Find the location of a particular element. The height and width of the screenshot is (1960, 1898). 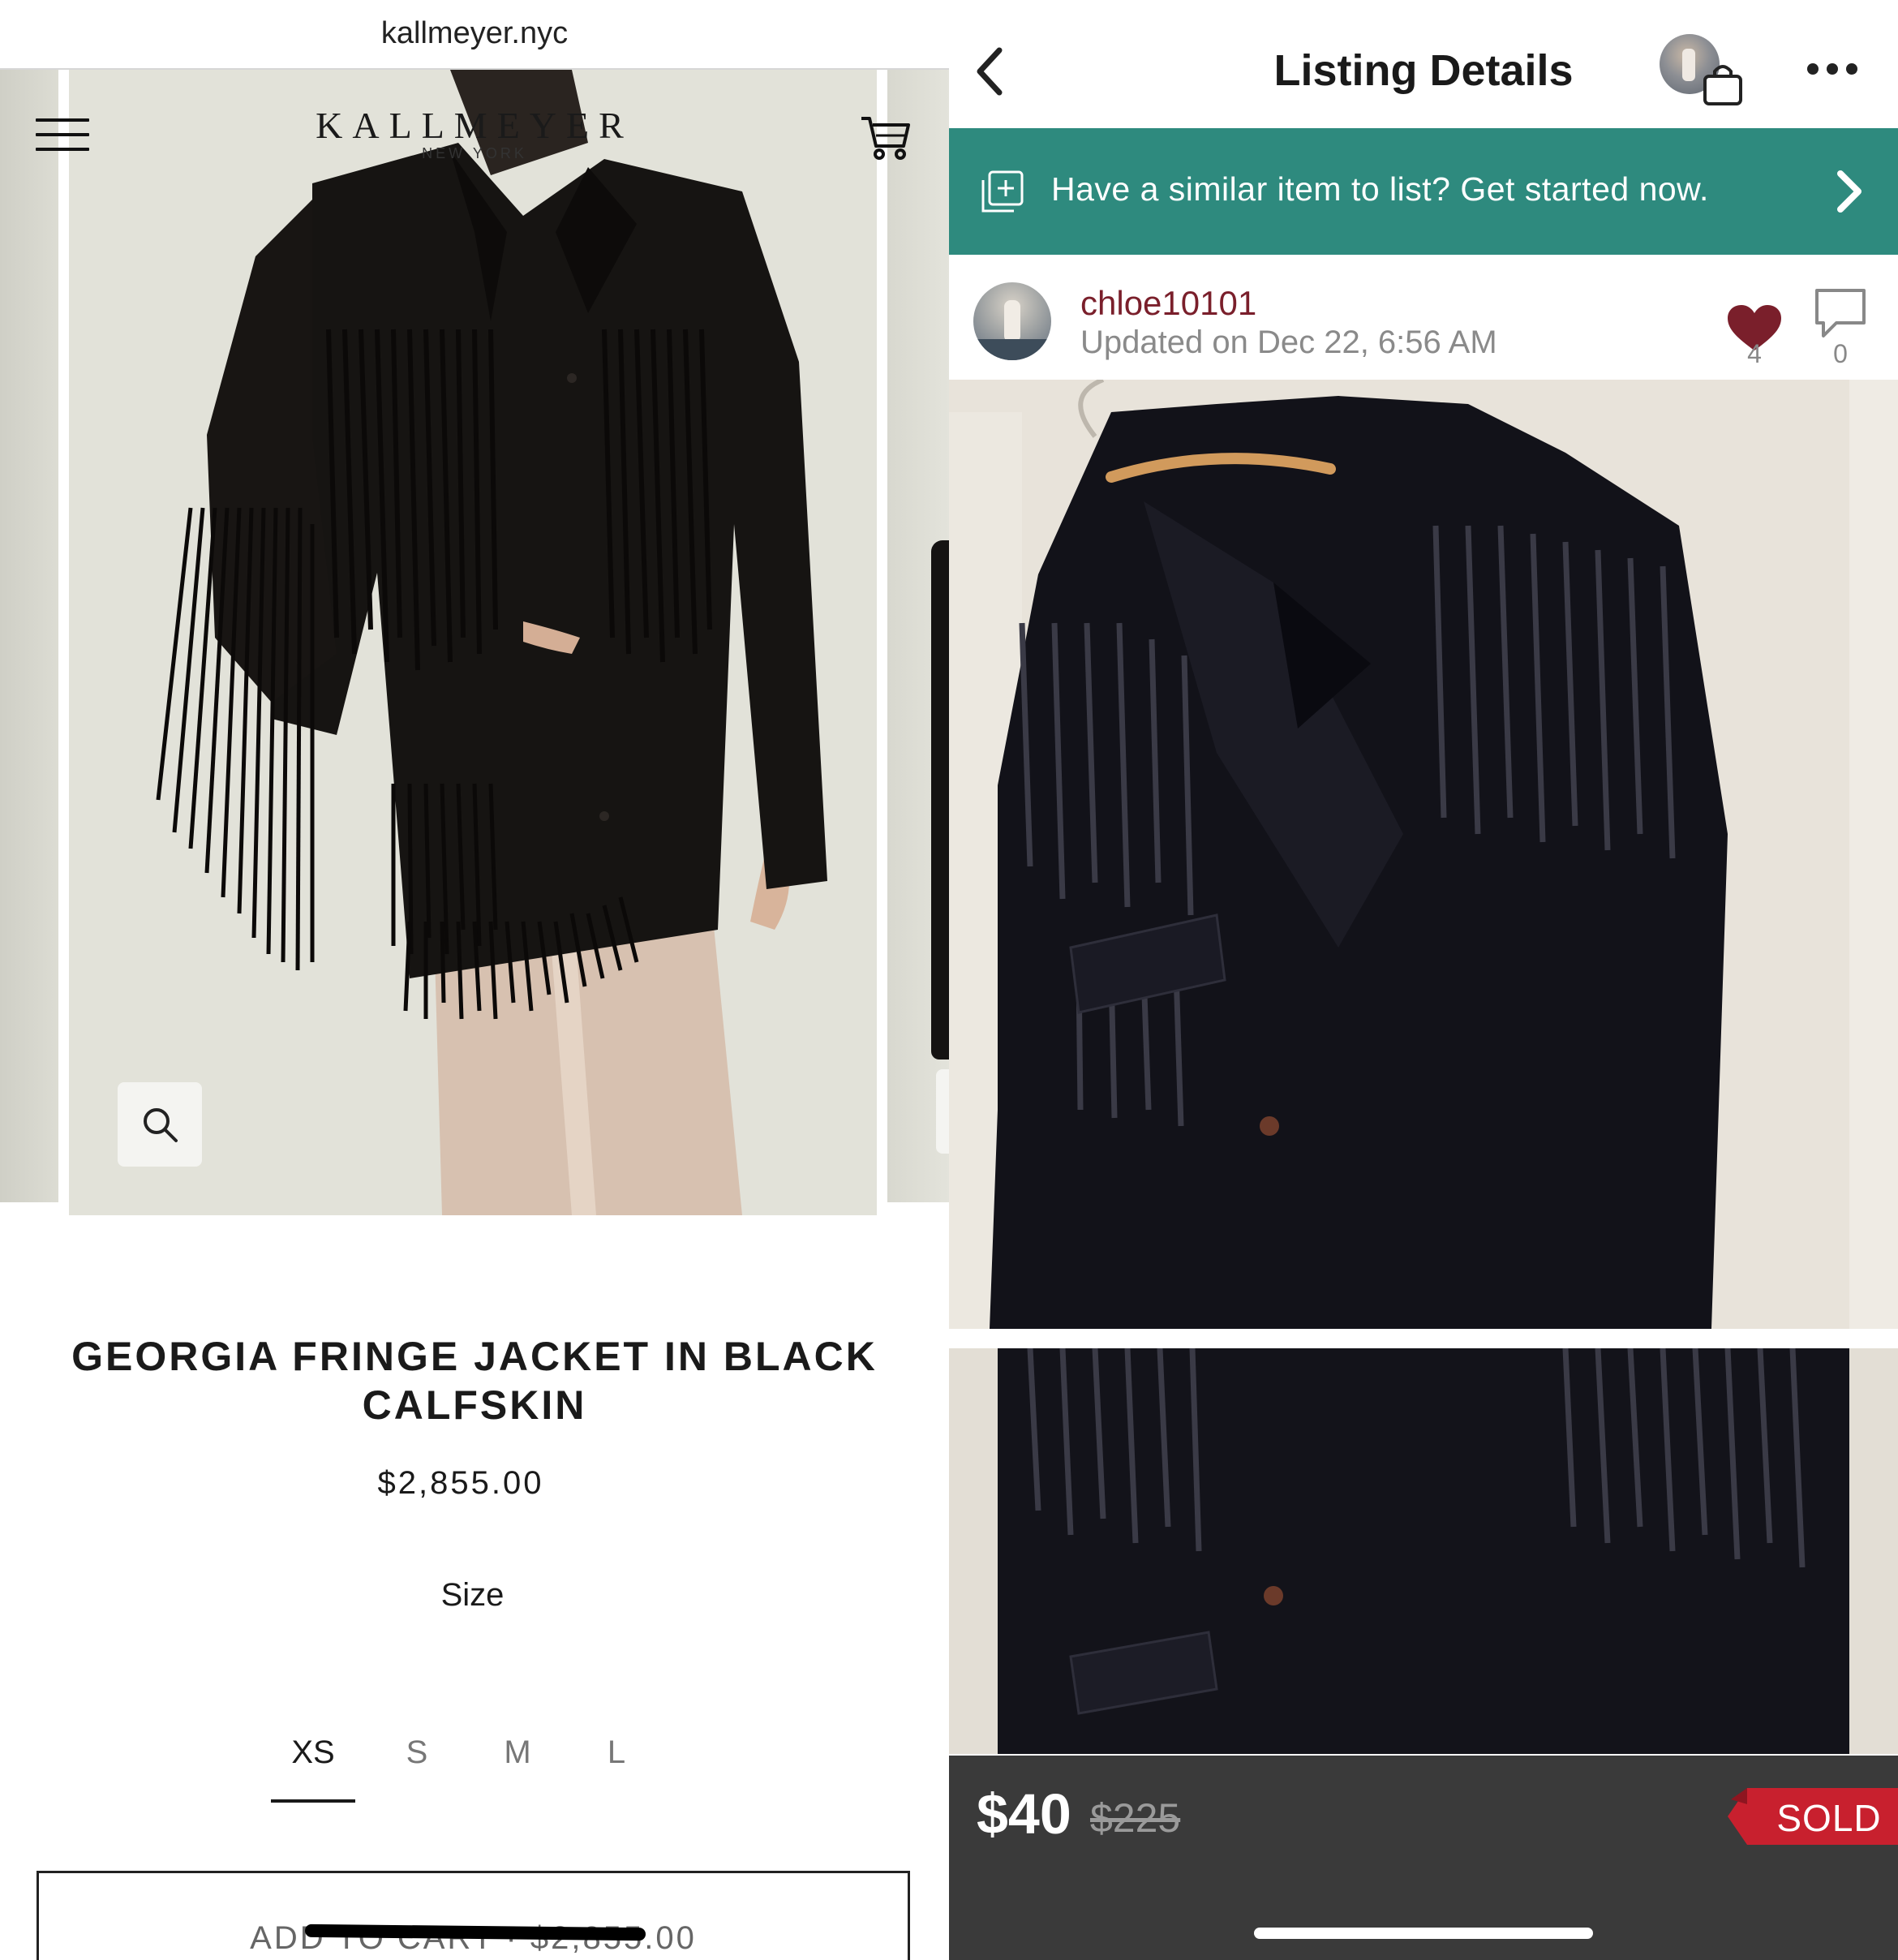

url-text: kallmeyer.nyc is located at coordinates (474, 33).